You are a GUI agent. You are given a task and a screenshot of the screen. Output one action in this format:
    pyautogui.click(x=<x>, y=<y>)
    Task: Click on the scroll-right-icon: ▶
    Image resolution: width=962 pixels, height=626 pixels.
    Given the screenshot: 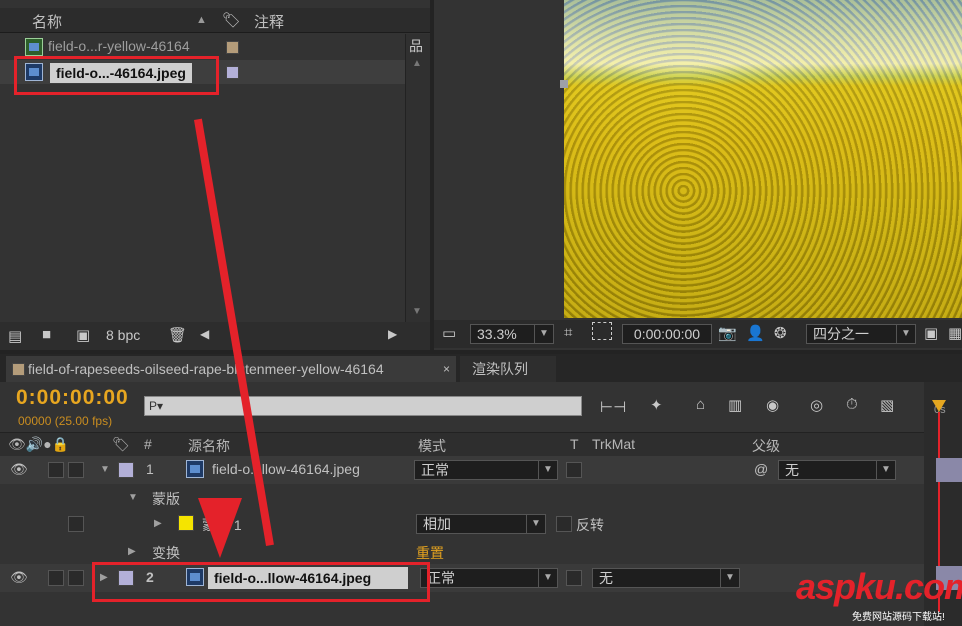 What is the action you would take?
    pyautogui.click(x=392, y=334)
    